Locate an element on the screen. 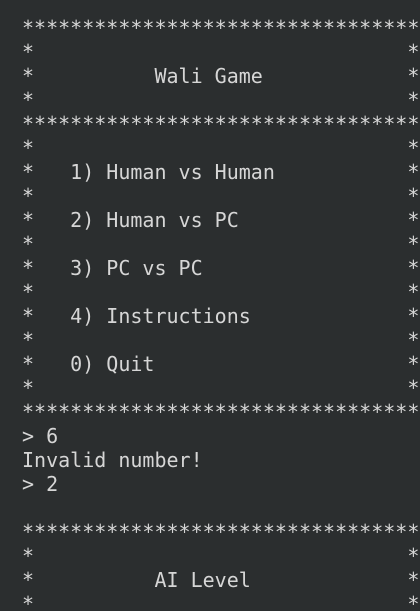  menu-option-human-vs-pc: * 2) Human vs PC * is located at coordinates (221, 220).